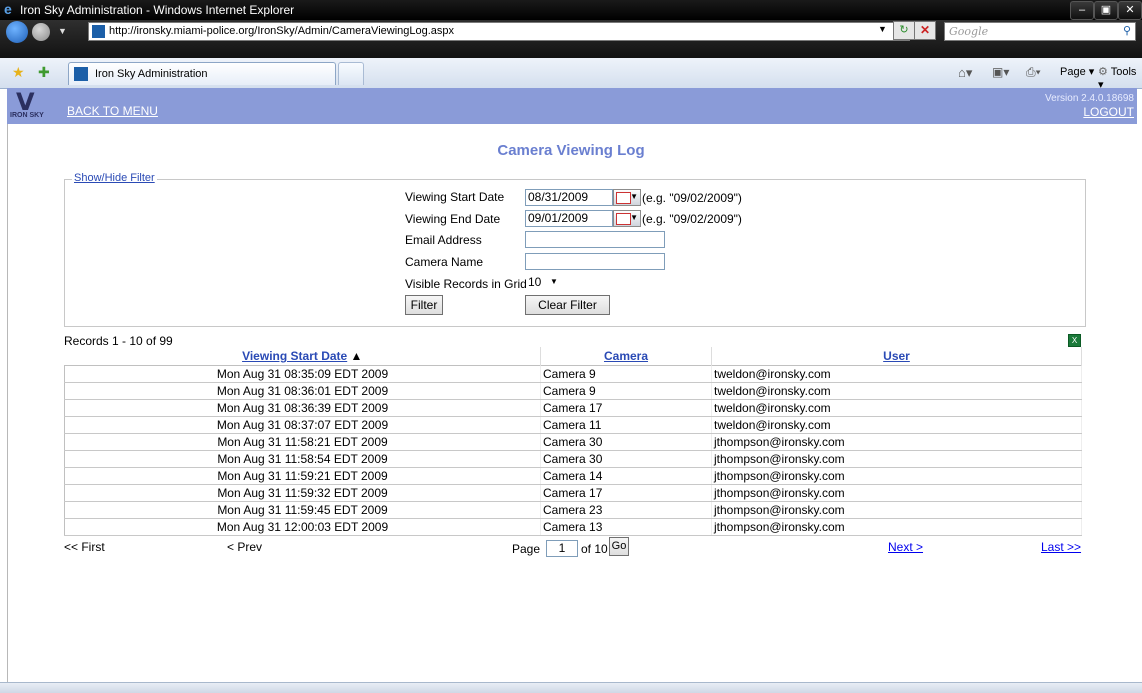 This screenshot has width=1142, height=693. What do you see at coordinates (595, 261) in the screenshot?
I see `camera-name-input` at bounding box center [595, 261].